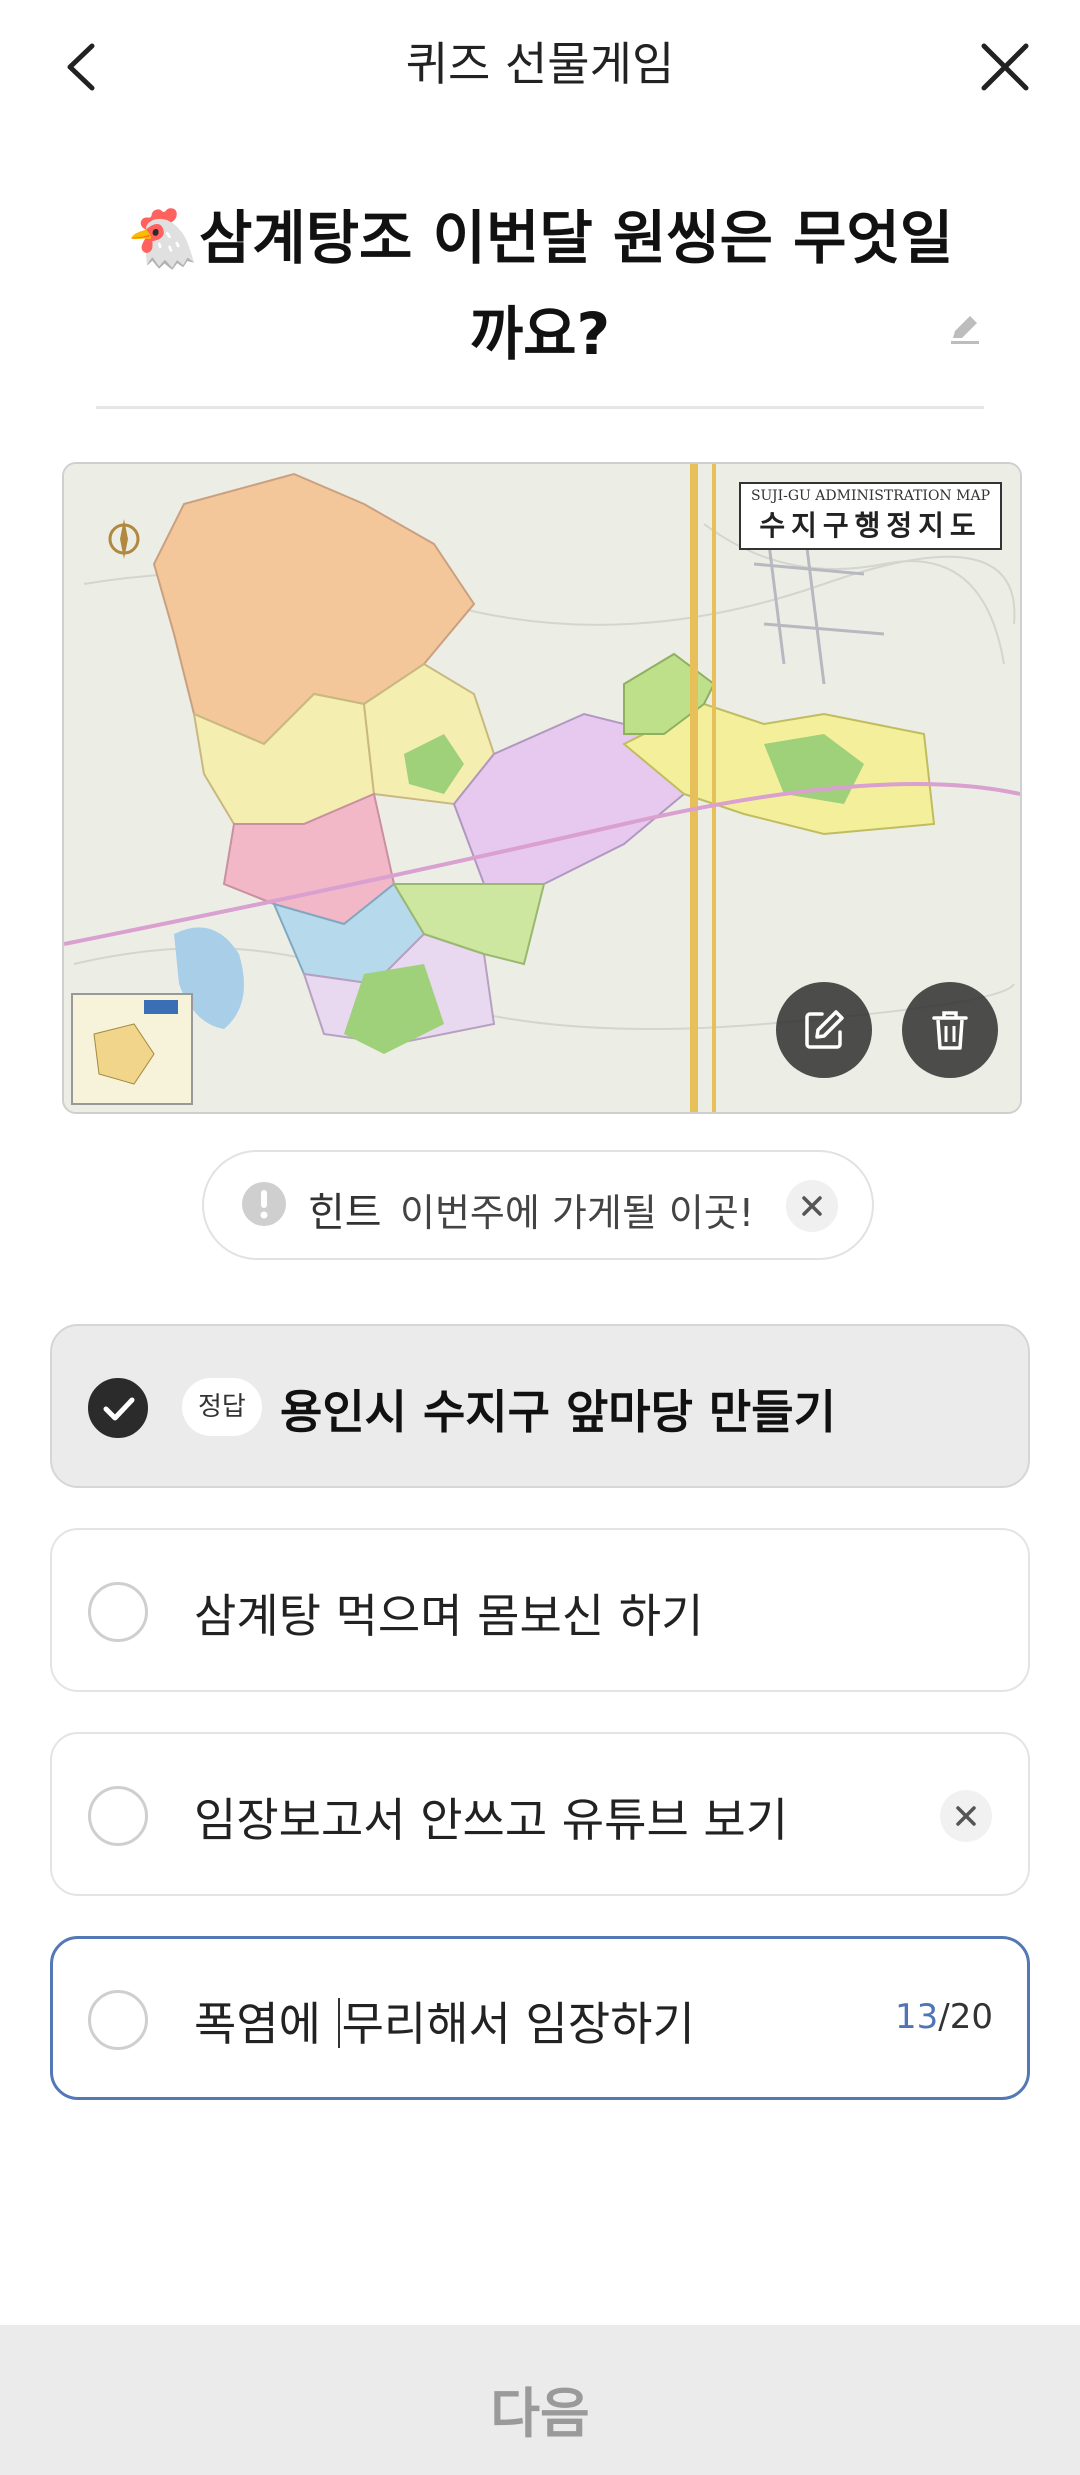 Image resolution: width=1080 pixels, height=2475 pixels. What do you see at coordinates (264, 1204) in the screenshot?
I see `exclamation-icon` at bounding box center [264, 1204].